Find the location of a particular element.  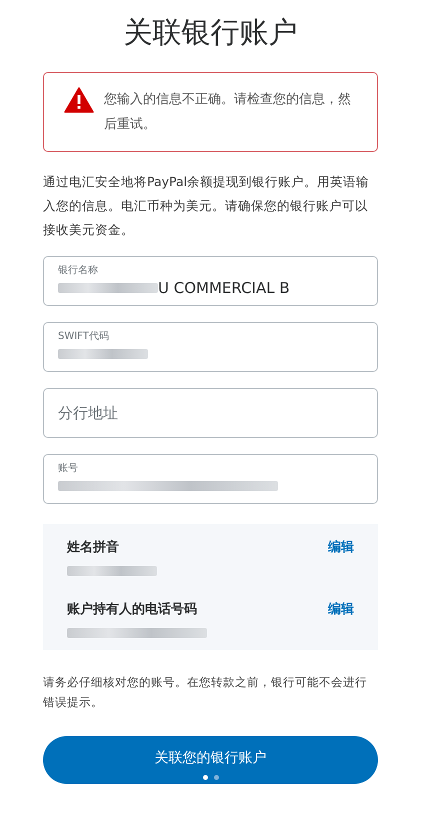

swift-code-field: SWIFT代码 is located at coordinates (210, 347).